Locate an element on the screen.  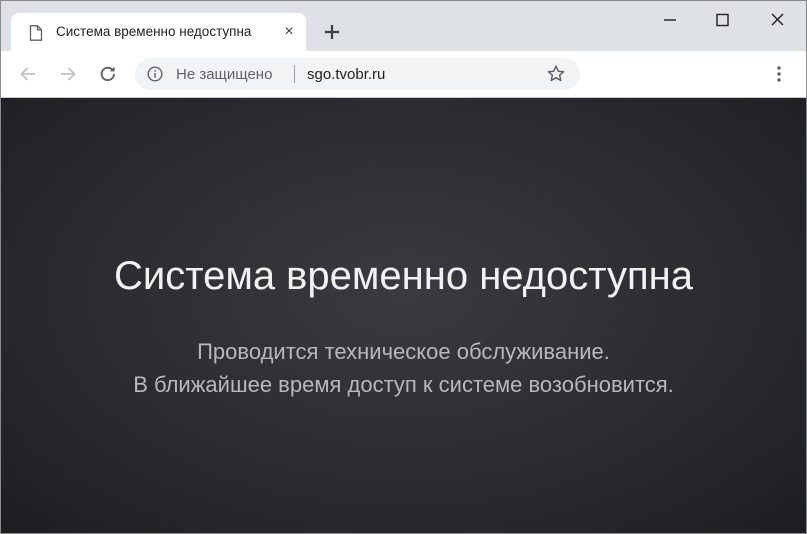
browser-toolbar: Не защищено sgo.tvobr.ru is located at coordinates (403, 74).